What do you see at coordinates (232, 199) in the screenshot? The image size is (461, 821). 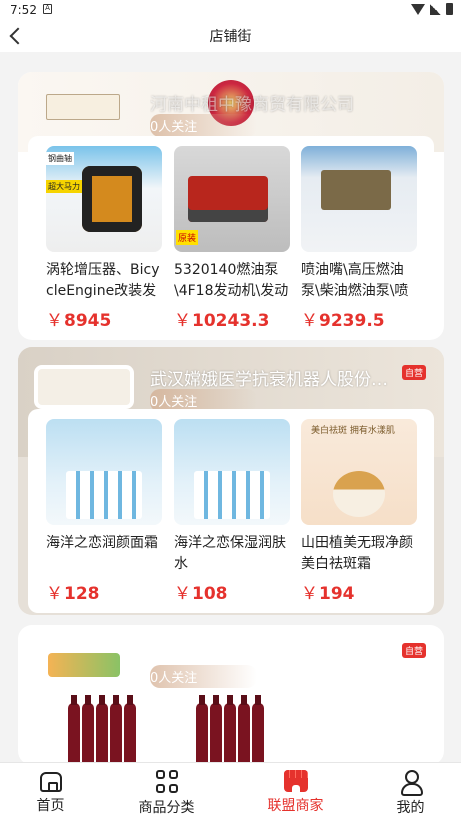 I see `product-image: 原装` at bounding box center [232, 199].